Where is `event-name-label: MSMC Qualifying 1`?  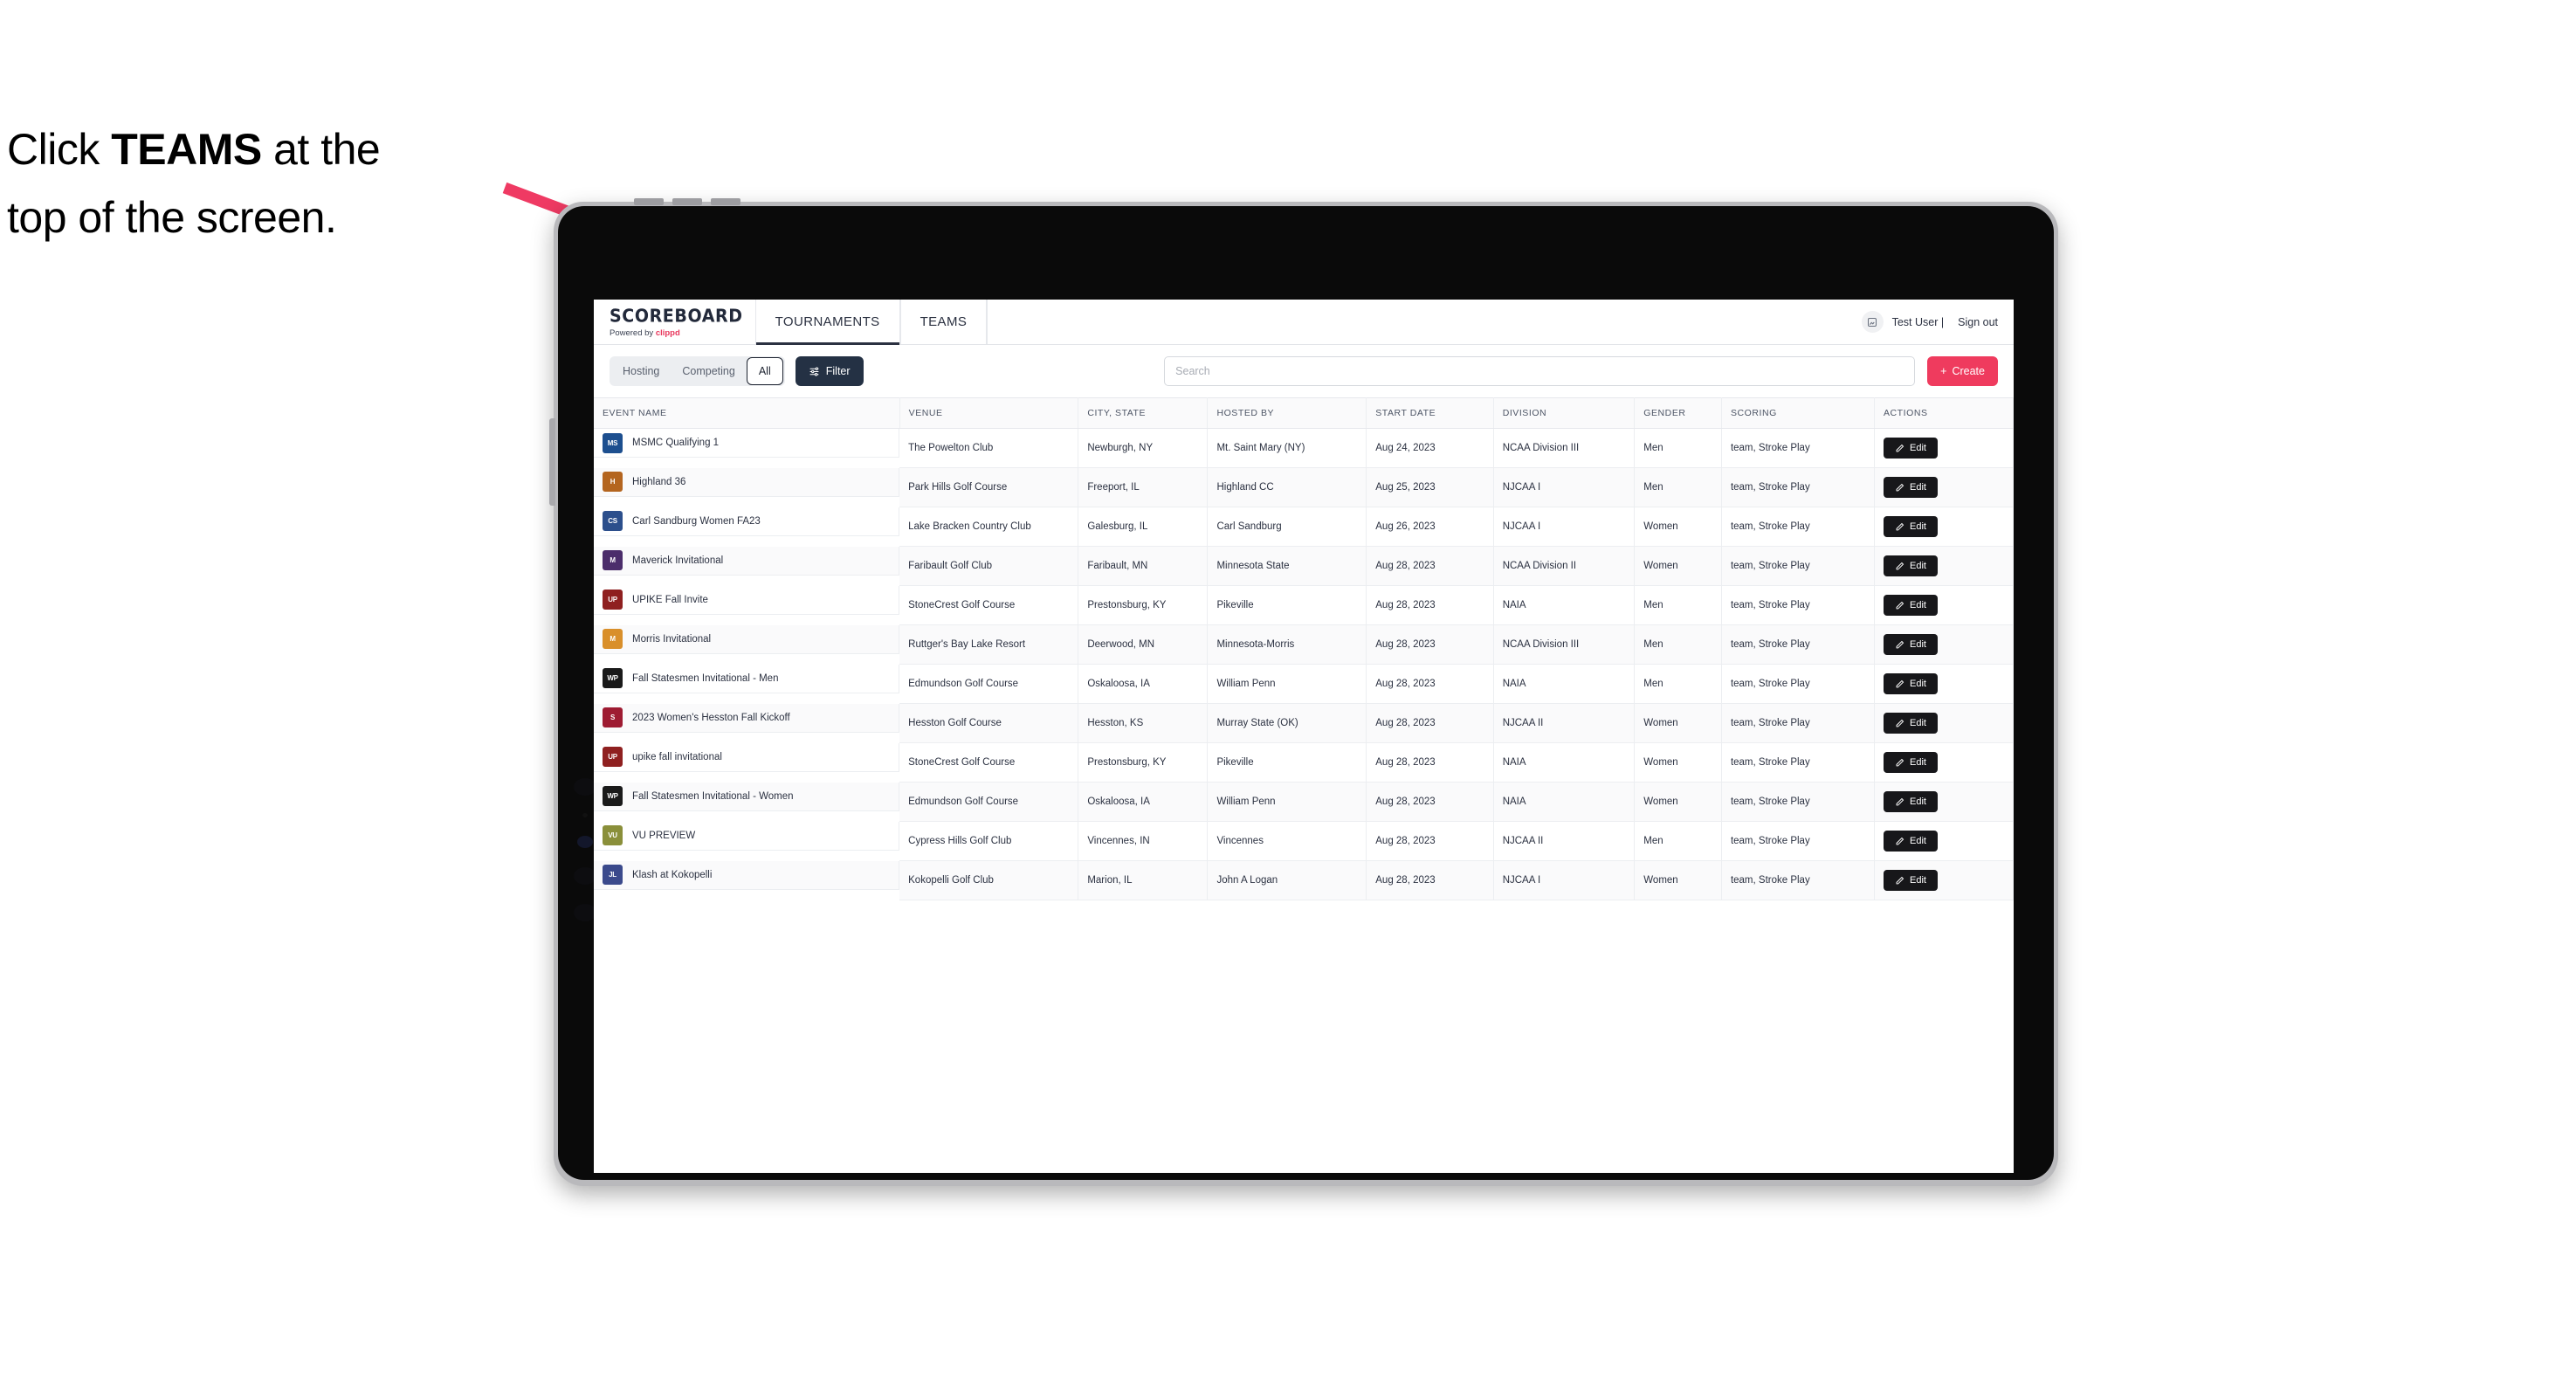
event-name-label: MSMC Qualifying 1 is located at coordinates (676, 443).